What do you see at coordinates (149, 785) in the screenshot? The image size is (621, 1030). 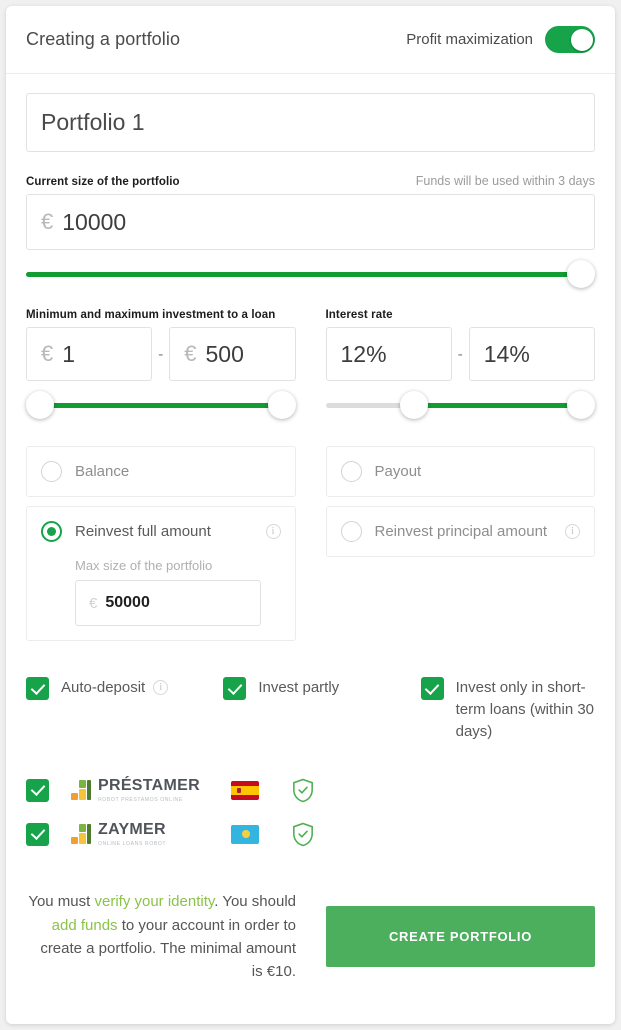 I see `lender-name: PRÉSTAMER` at bounding box center [149, 785].